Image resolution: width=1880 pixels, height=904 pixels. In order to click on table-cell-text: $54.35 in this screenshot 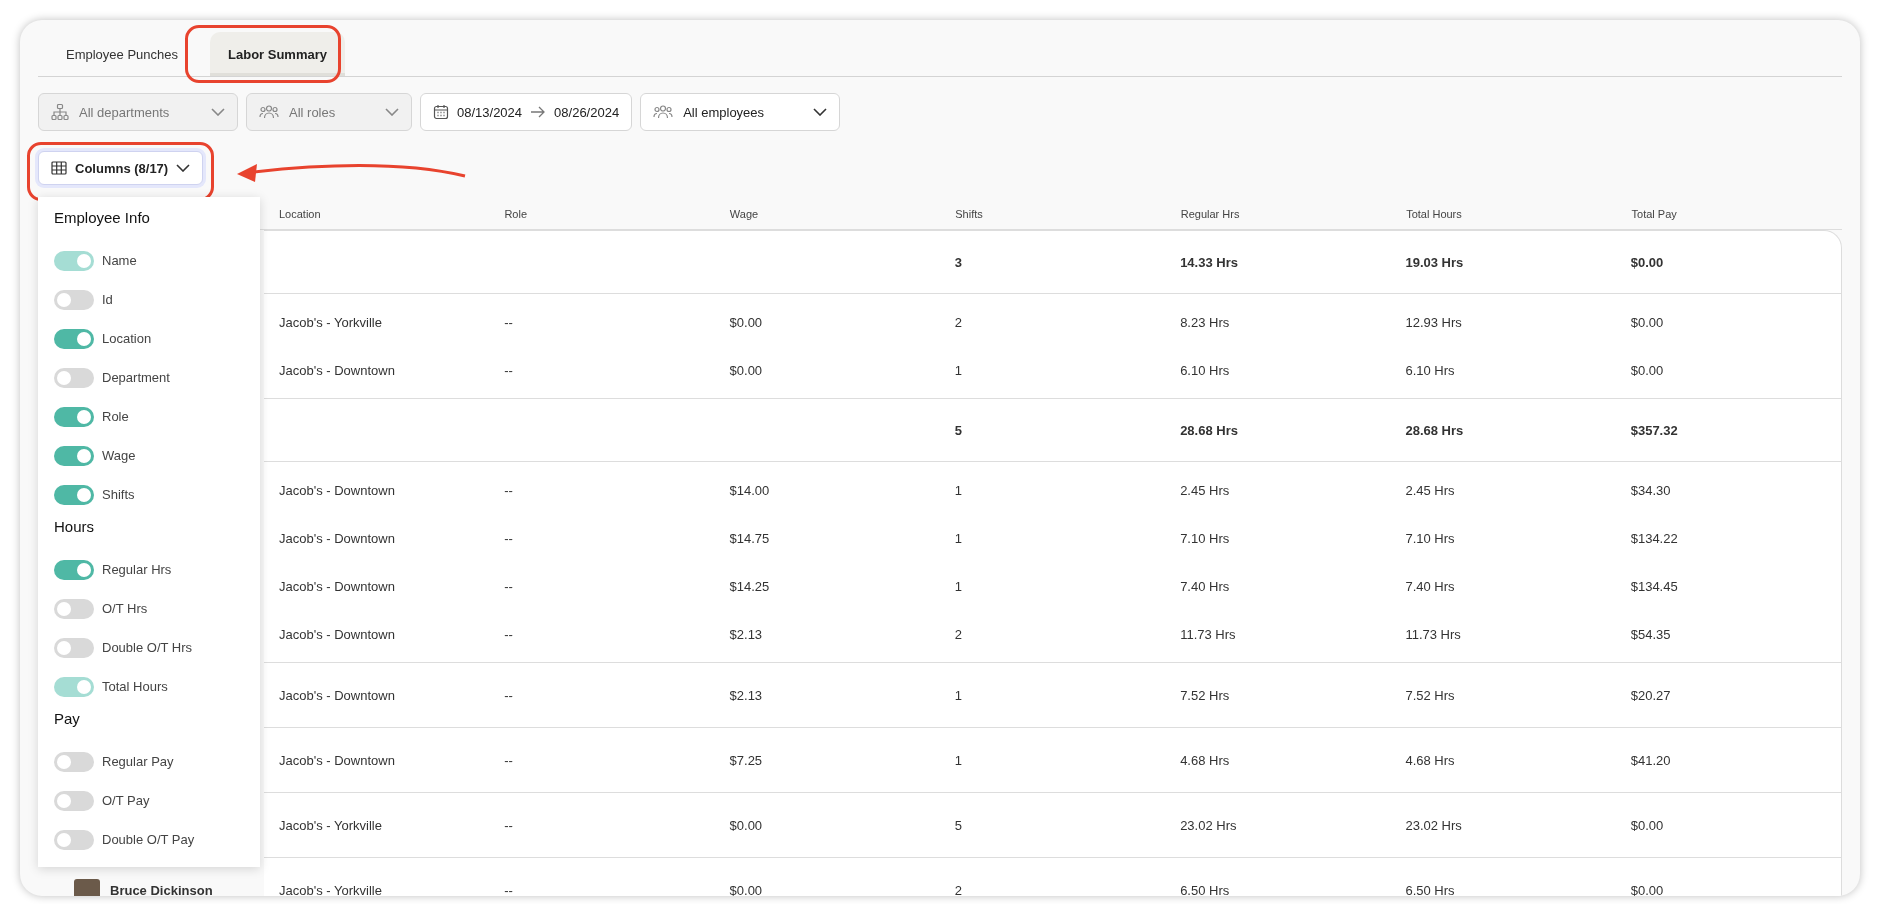, I will do `click(1650, 634)`.